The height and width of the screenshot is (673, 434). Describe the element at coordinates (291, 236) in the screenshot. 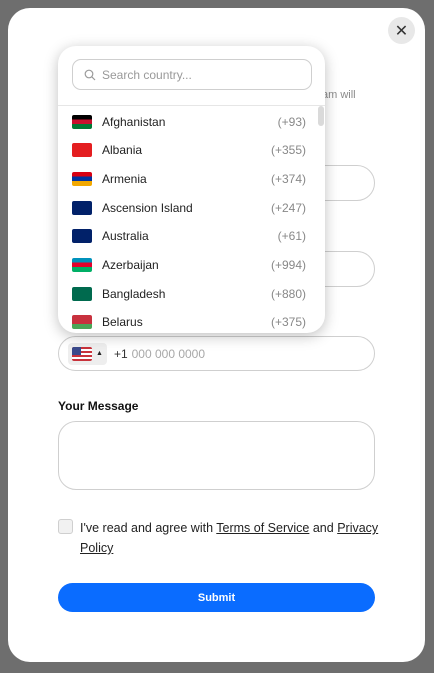

I see `country-dial-code: (+61)` at that location.